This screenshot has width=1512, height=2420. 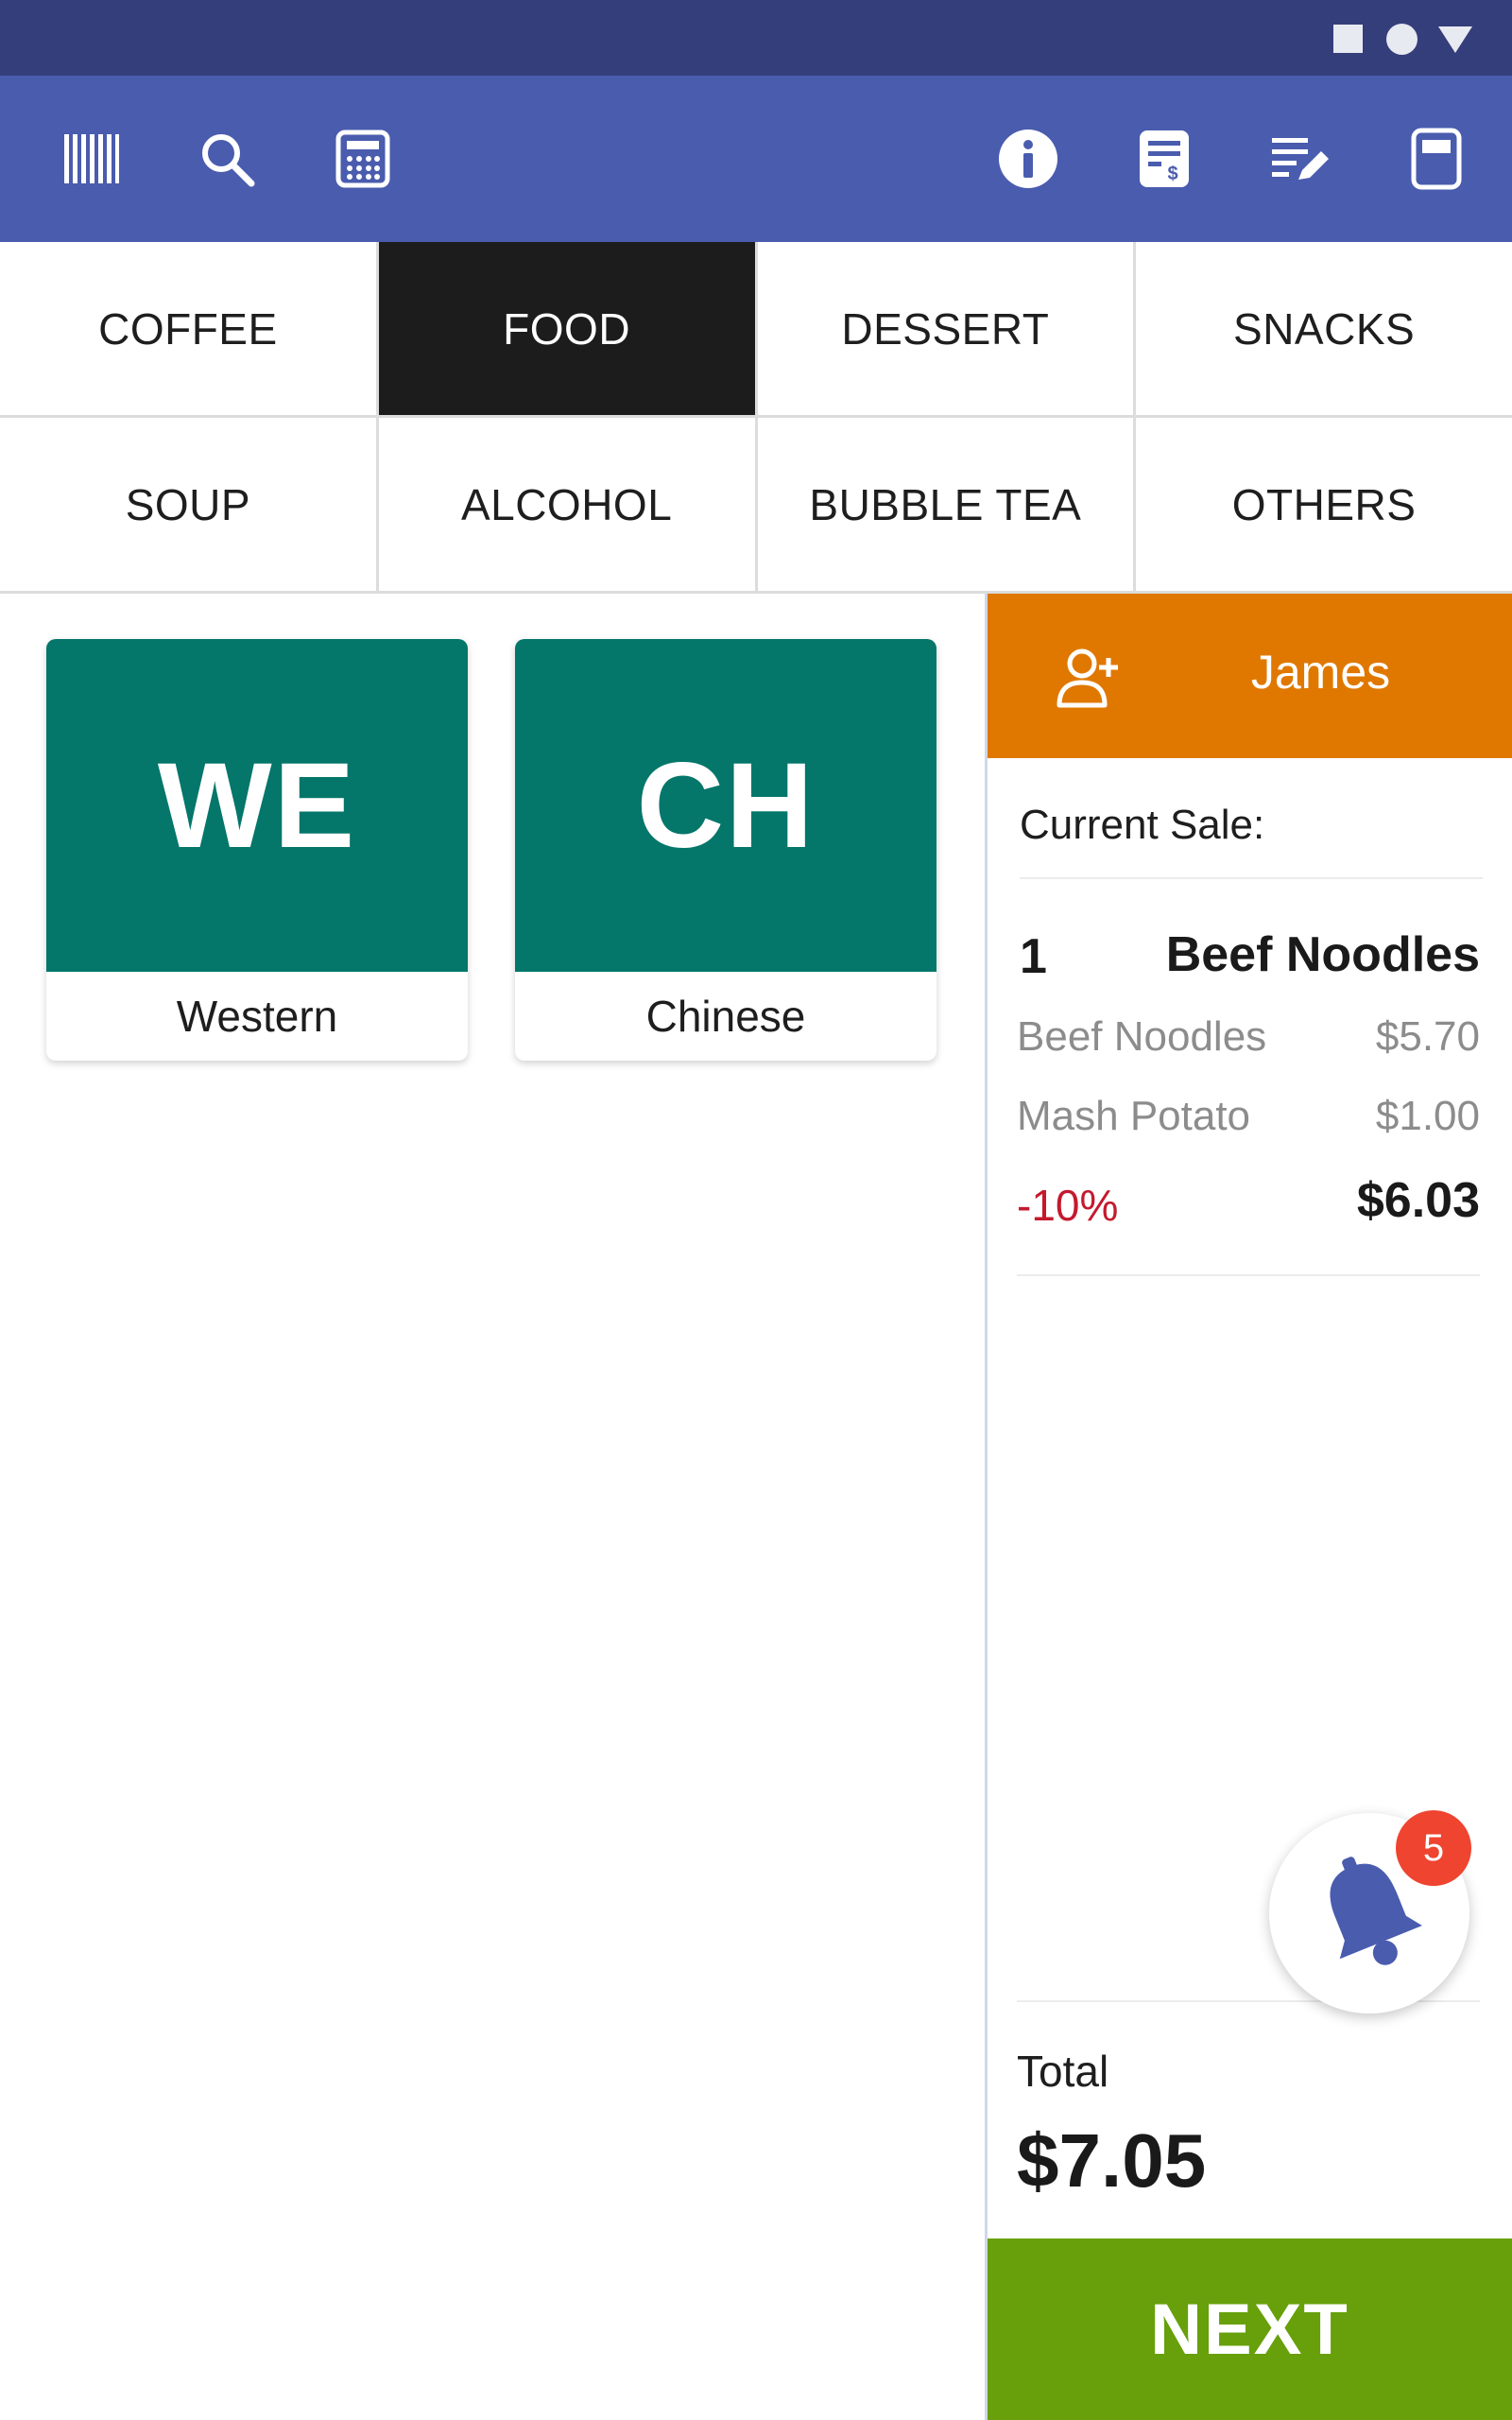 What do you see at coordinates (945, 328) in the screenshot?
I see `category-dessert: DESSERT` at bounding box center [945, 328].